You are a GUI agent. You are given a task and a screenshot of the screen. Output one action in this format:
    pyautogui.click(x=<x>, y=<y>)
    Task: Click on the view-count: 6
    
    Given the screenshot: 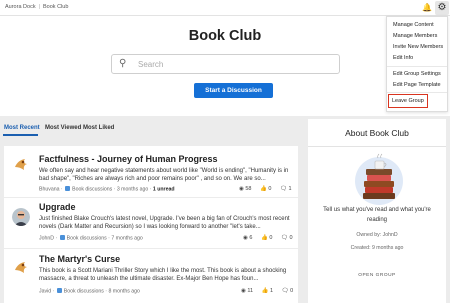 What is the action you would take?
    pyautogui.click(x=251, y=238)
    